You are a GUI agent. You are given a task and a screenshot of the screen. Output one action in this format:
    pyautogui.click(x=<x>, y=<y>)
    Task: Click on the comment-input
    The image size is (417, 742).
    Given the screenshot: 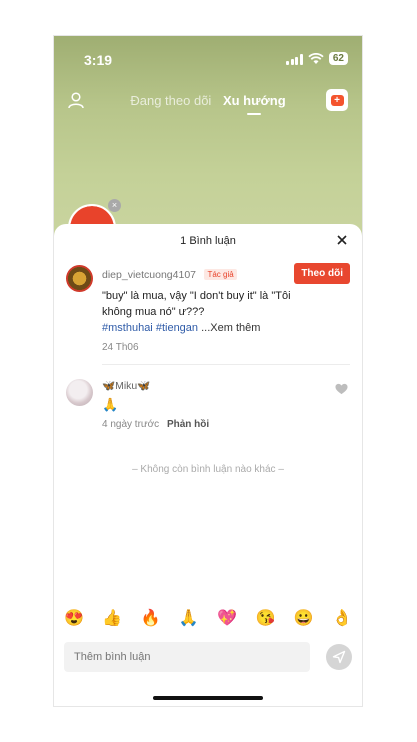 What is the action you would take?
    pyautogui.click(x=187, y=657)
    